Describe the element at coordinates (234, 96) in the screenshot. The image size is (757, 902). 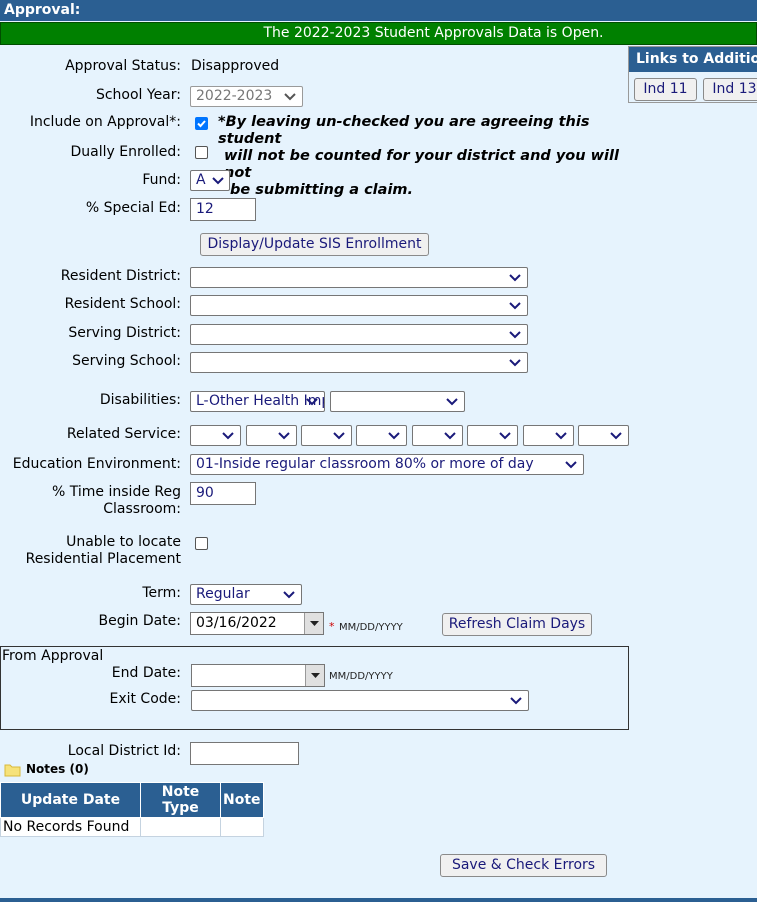
I see `school-year-value: 2022-2023` at that location.